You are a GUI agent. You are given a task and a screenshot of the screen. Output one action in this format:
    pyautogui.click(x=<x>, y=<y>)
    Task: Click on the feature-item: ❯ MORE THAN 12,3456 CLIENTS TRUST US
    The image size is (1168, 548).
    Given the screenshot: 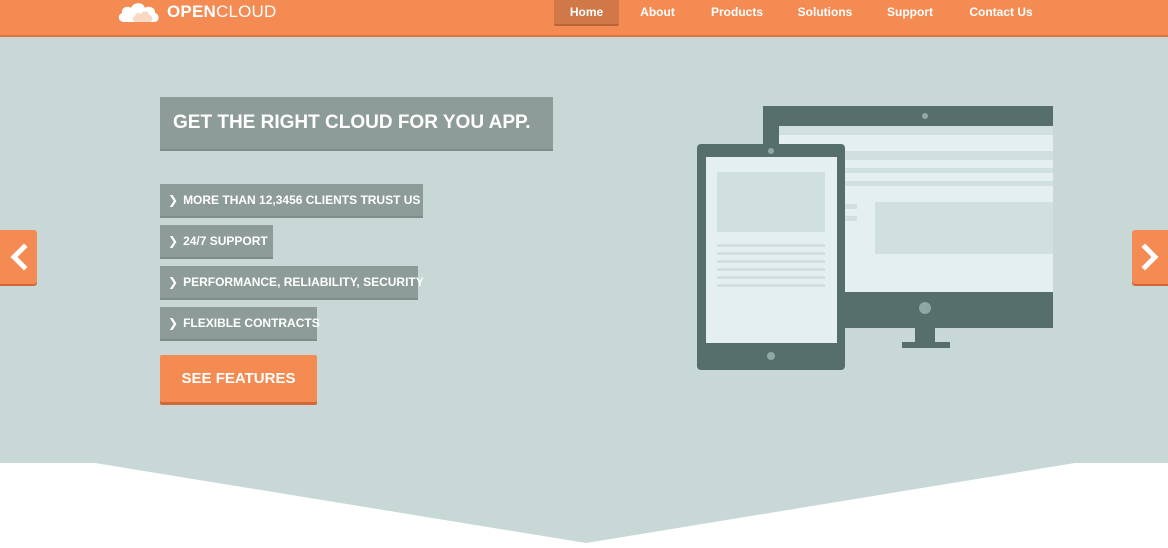 What is the action you would take?
    pyautogui.click(x=291, y=200)
    